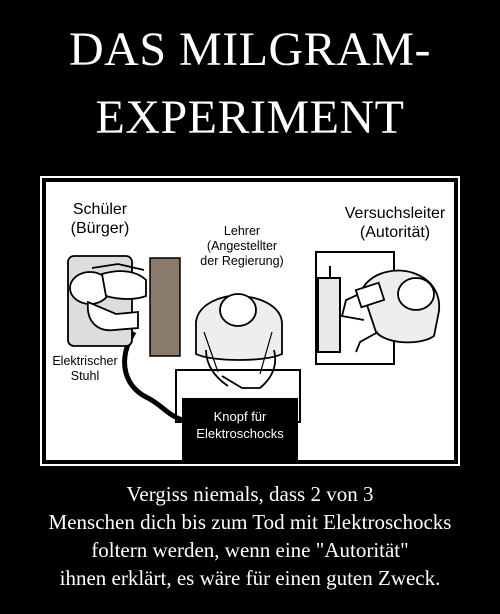  I want to click on label-stuhl: Elektrischer Stuhl, so click(85, 369).